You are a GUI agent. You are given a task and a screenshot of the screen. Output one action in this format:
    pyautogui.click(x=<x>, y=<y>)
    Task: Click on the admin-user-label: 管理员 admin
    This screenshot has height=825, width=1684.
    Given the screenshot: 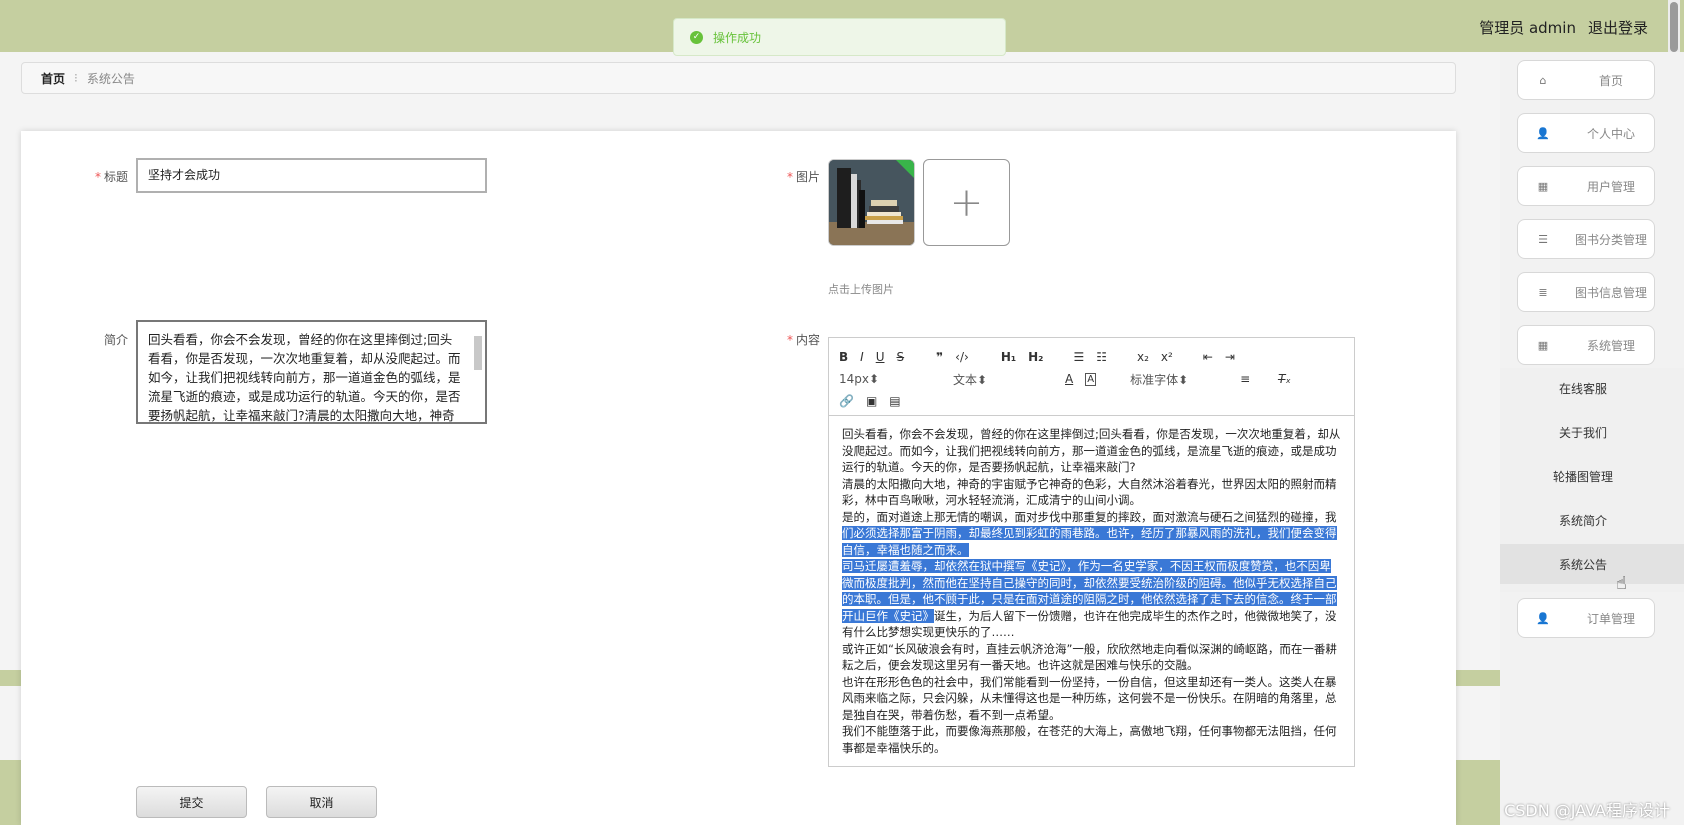 What is the action you would take?
    pyautogui.click(x=1527, y=28)
    